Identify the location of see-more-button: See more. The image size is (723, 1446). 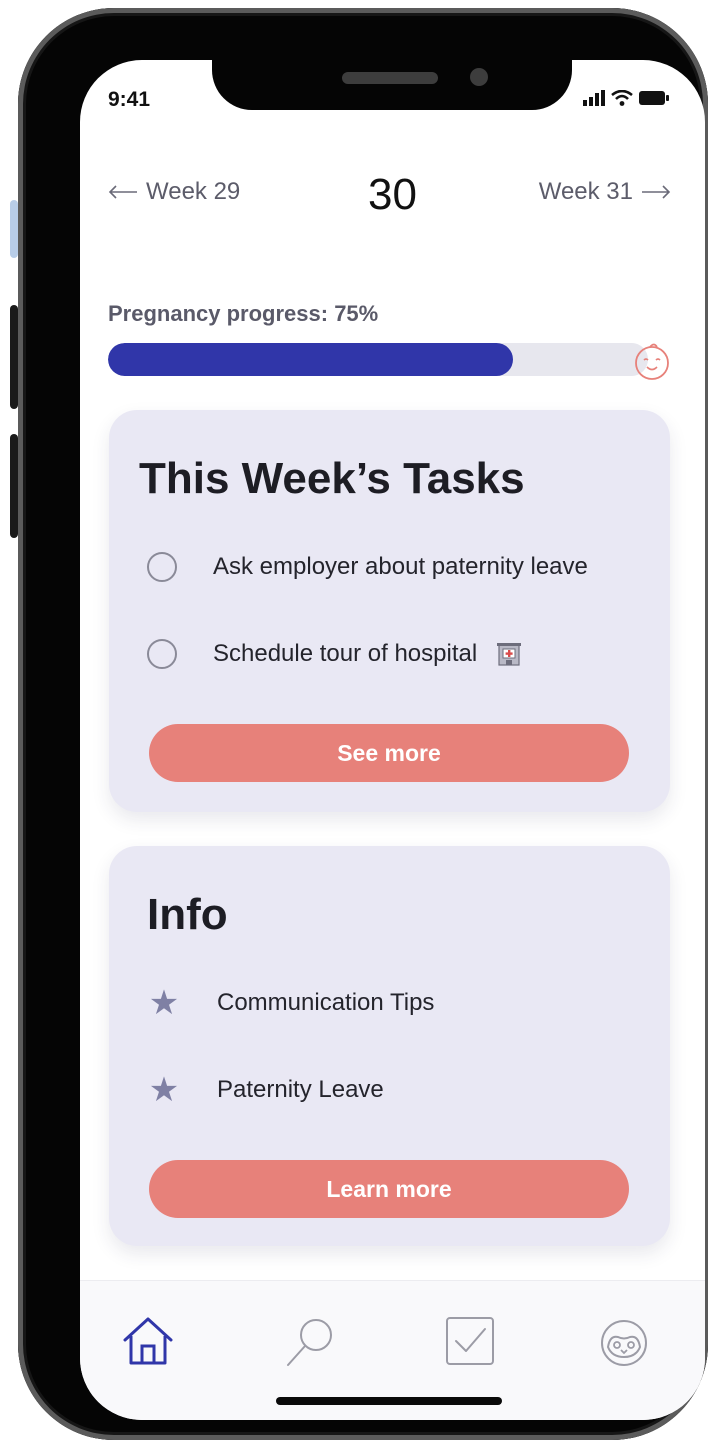
(389, 753).